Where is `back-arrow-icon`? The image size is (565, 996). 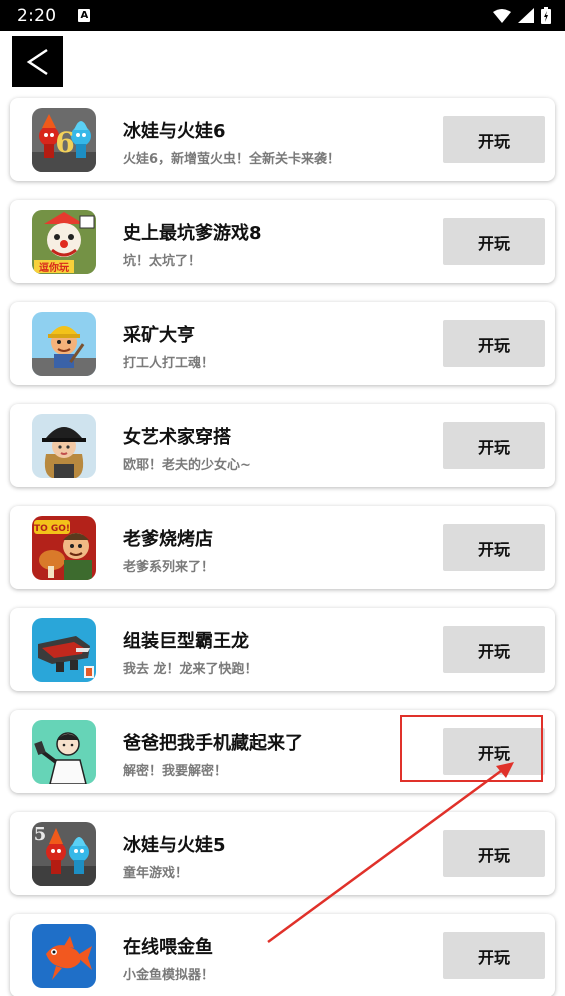 back-arrow-icon is located at coordinates (37, 61).